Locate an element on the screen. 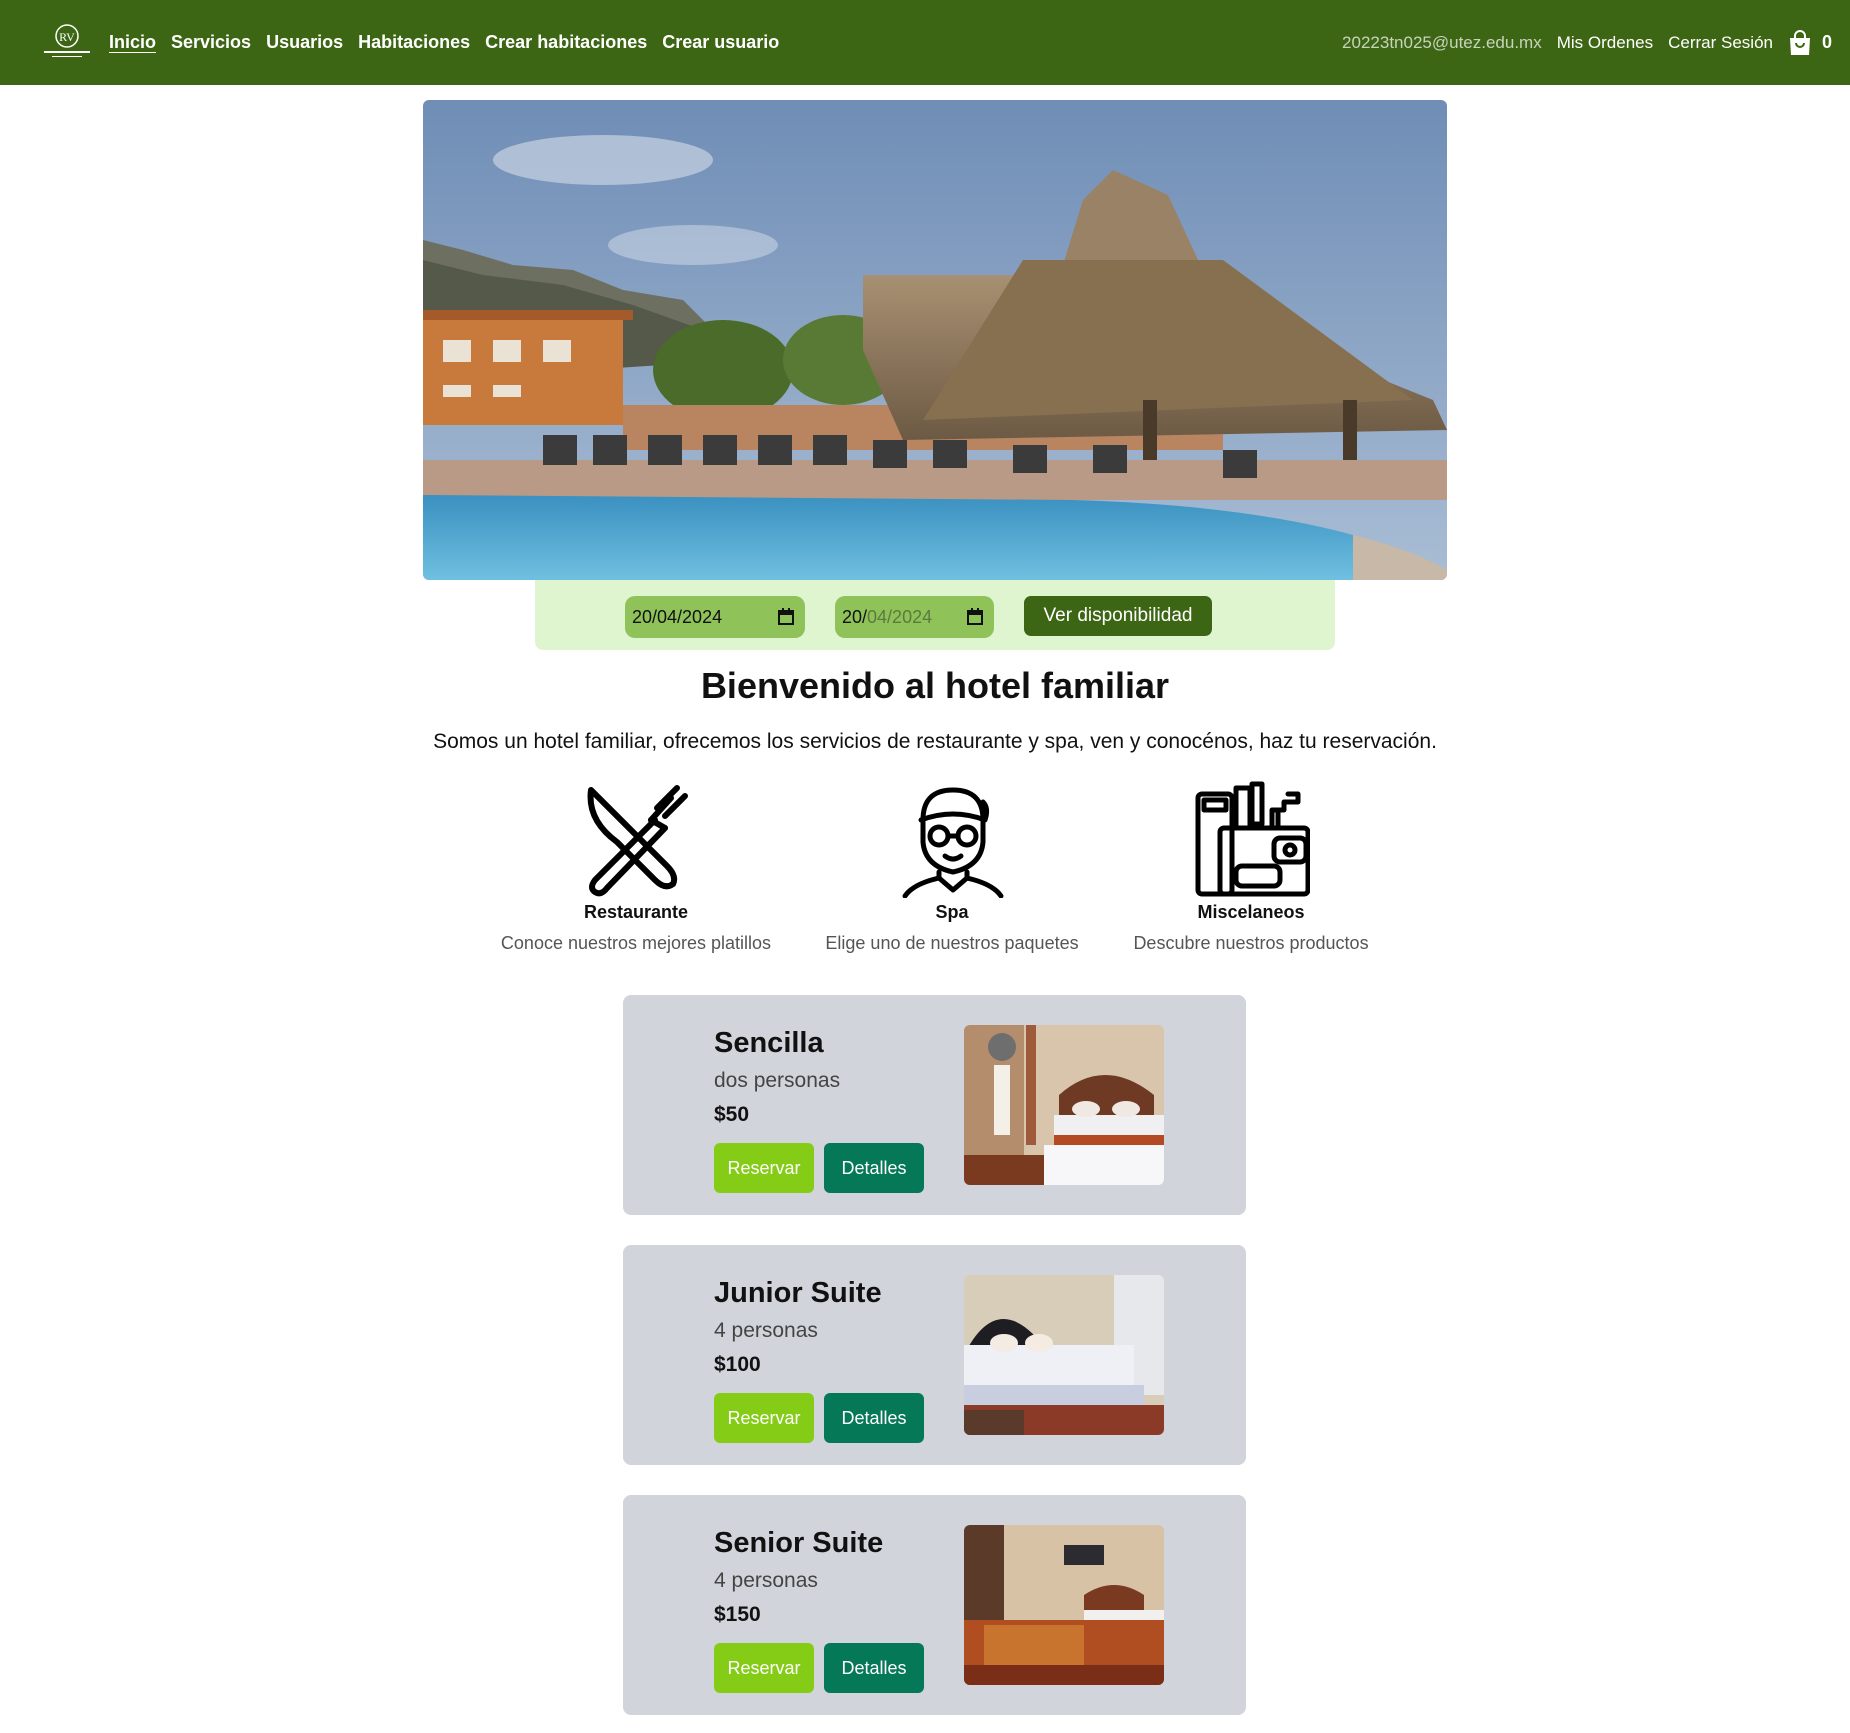  service-miscelaneos: Miscelaneos Descubre nuestros productos is located at coordinates (1251, 867).